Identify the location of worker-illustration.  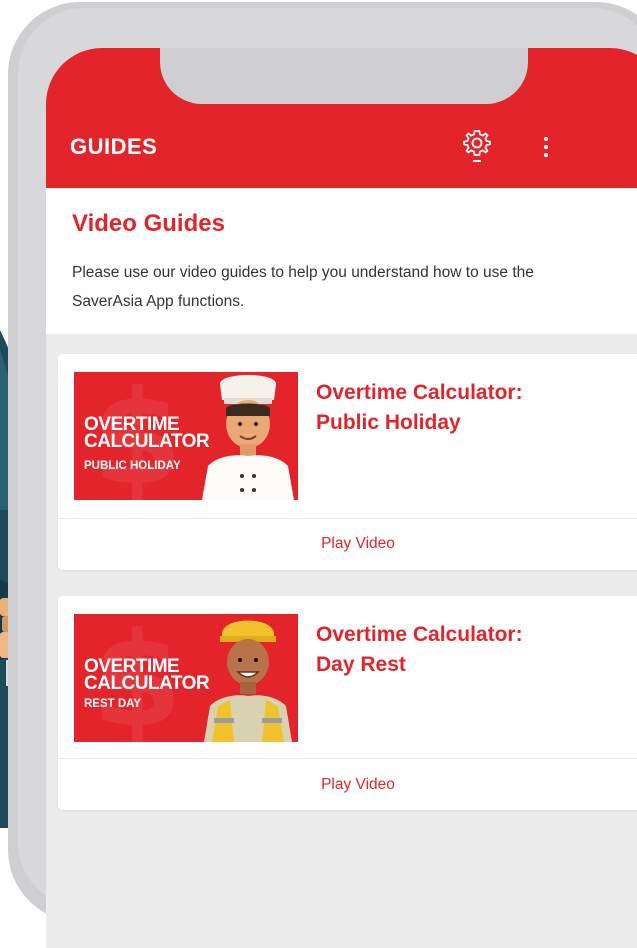
(248, 681).